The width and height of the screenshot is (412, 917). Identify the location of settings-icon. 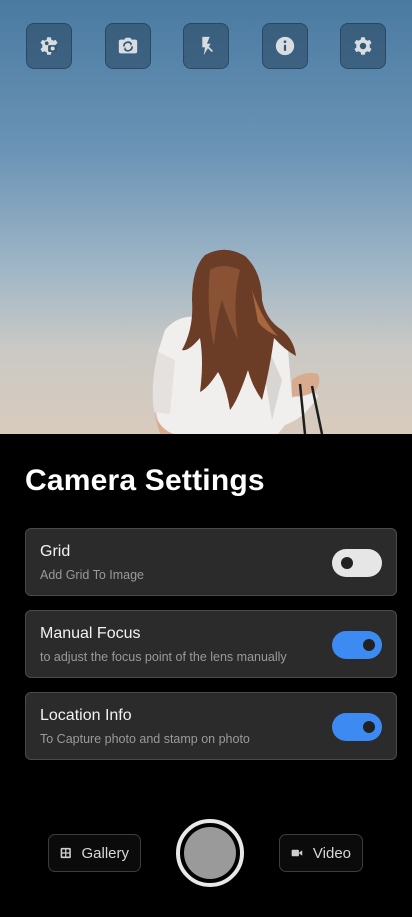
(363, 46).